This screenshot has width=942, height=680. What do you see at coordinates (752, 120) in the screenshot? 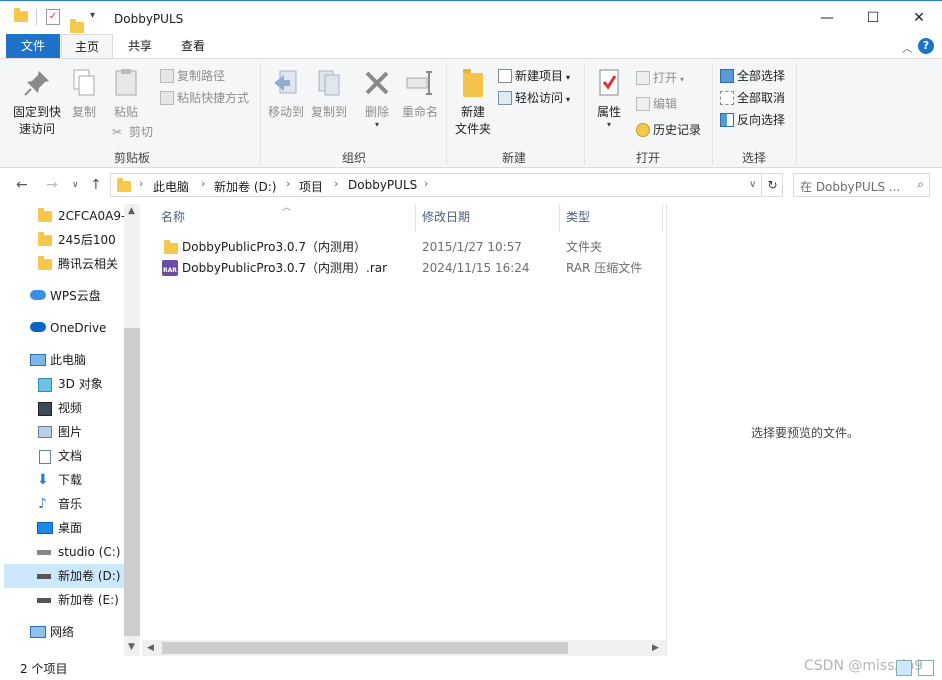
I see `invert-selection-button: 反向选择` at bounding box center [752, 120].